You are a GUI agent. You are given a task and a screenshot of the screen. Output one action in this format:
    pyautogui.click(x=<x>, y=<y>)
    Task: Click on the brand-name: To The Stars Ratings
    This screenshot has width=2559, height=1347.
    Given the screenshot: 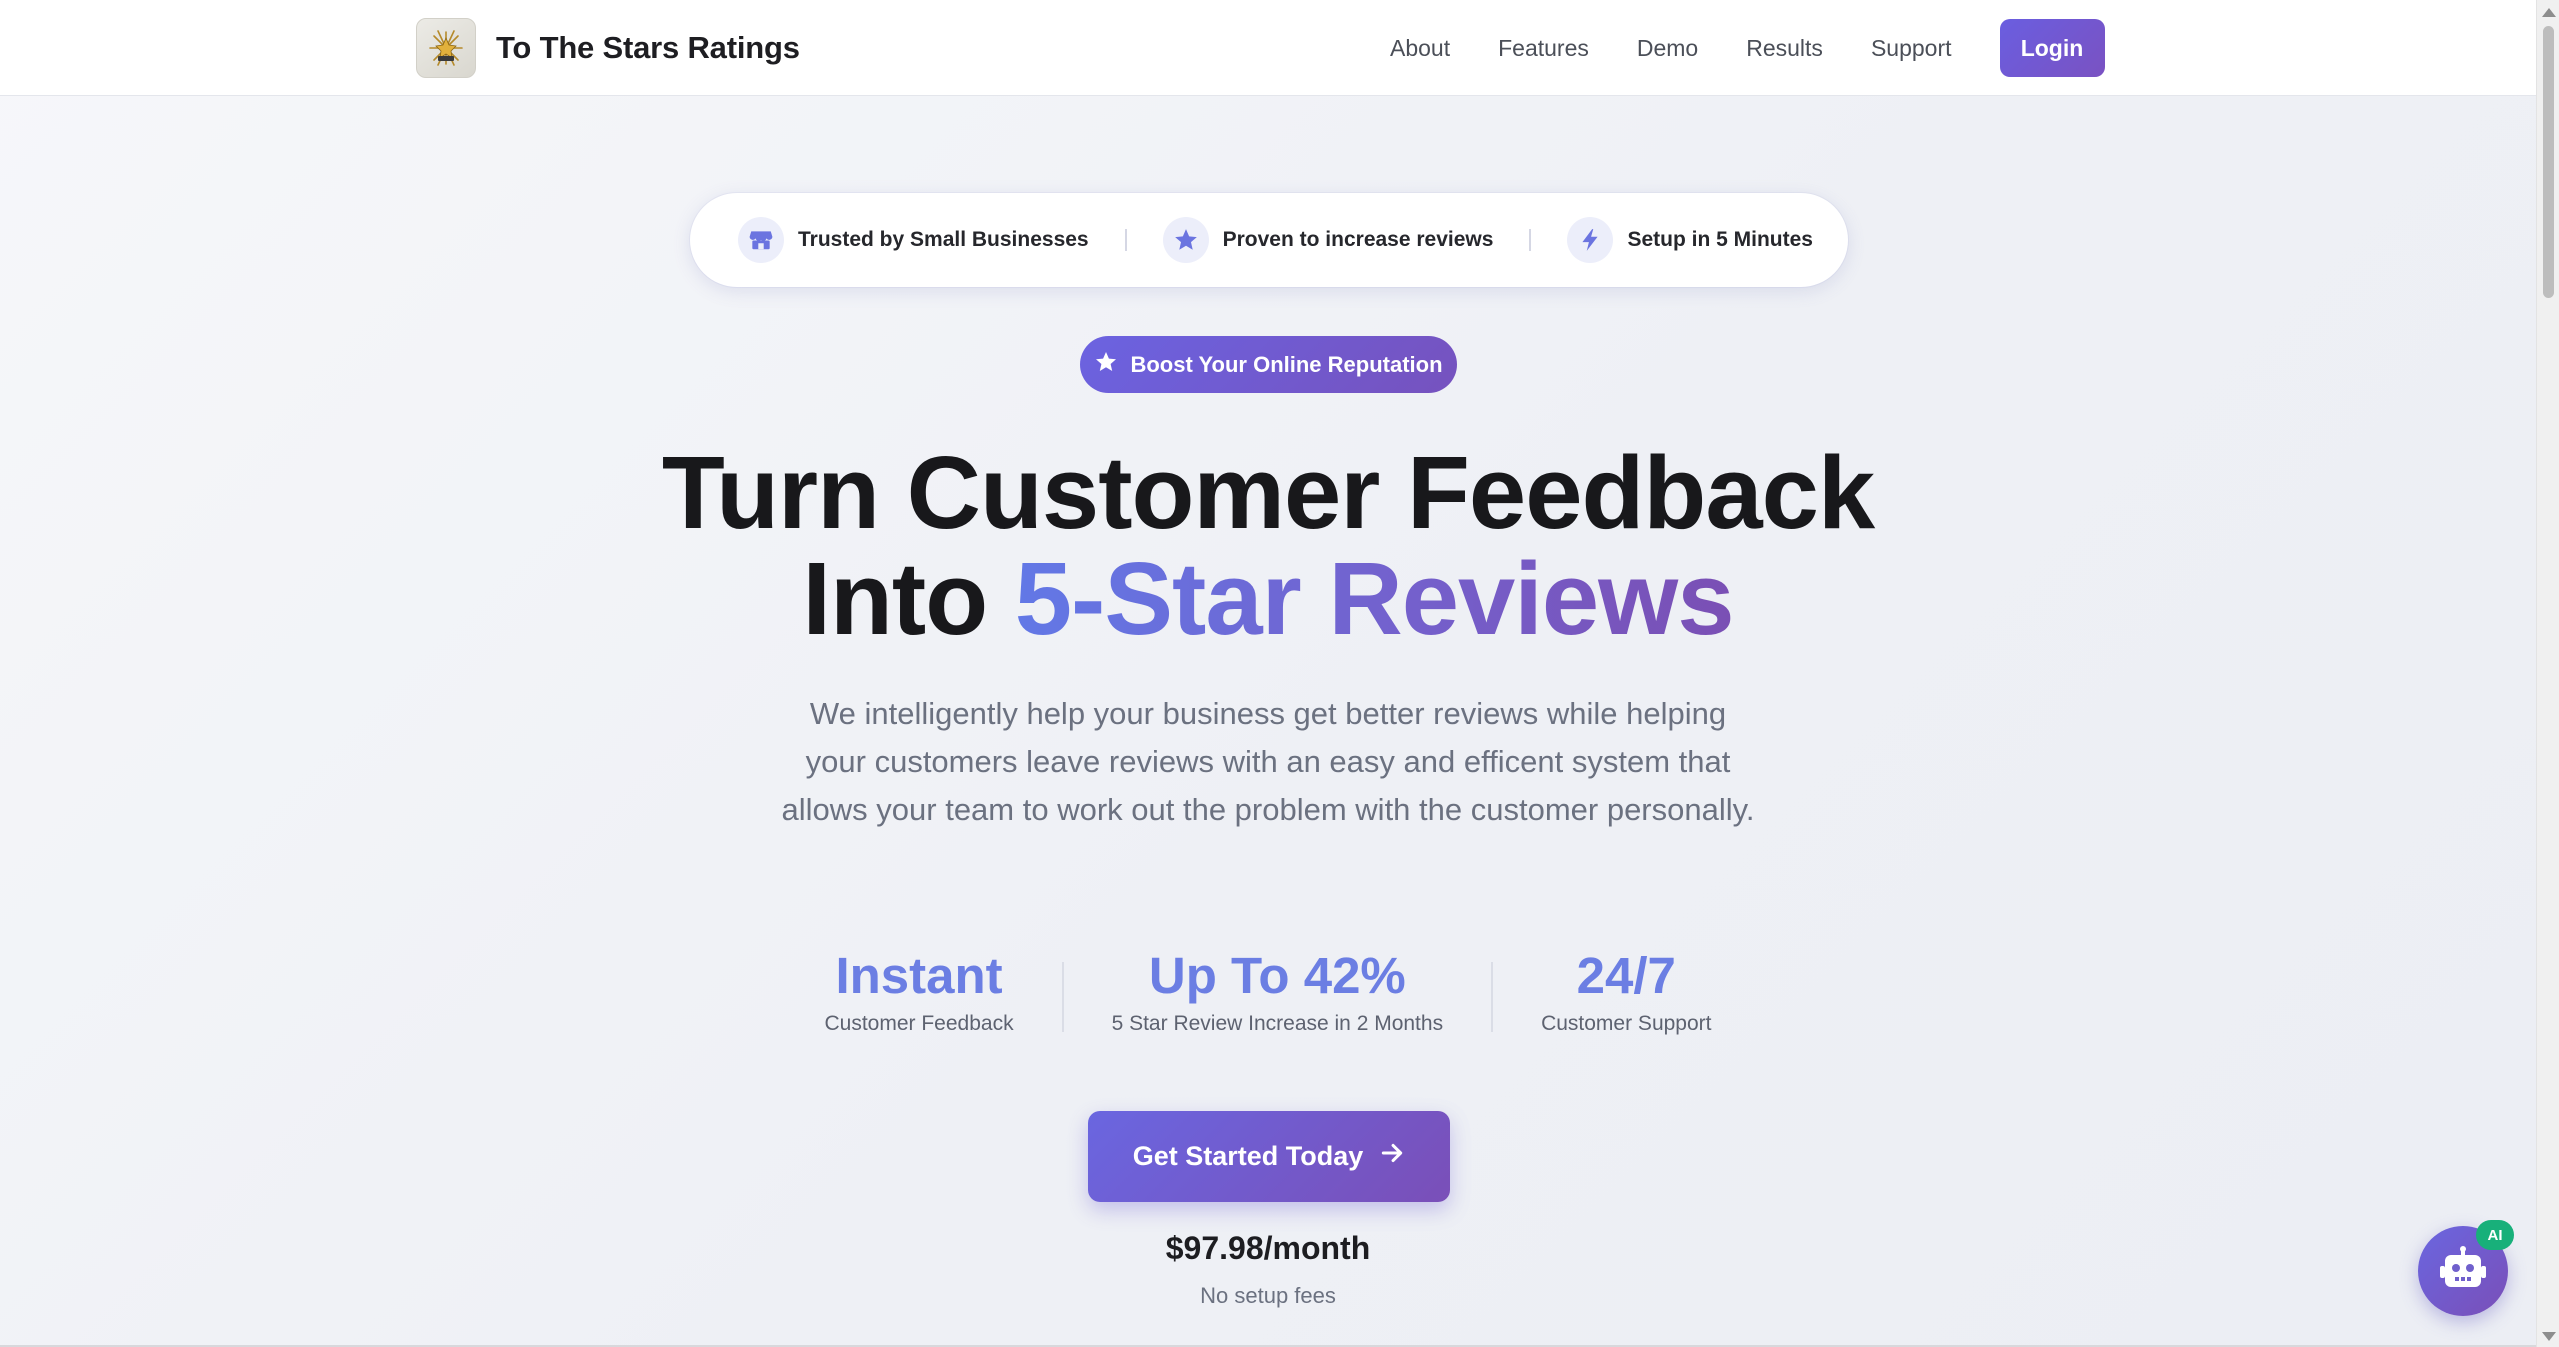 What is the action you would take?
    pyautogui.click(x=648, y=47)
    